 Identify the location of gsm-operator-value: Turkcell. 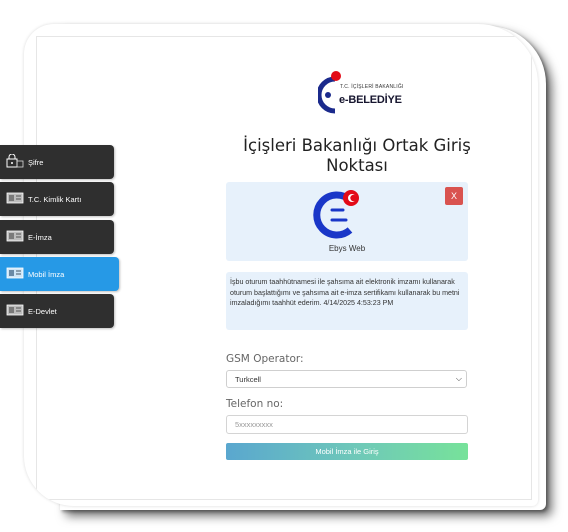
(248, 379).